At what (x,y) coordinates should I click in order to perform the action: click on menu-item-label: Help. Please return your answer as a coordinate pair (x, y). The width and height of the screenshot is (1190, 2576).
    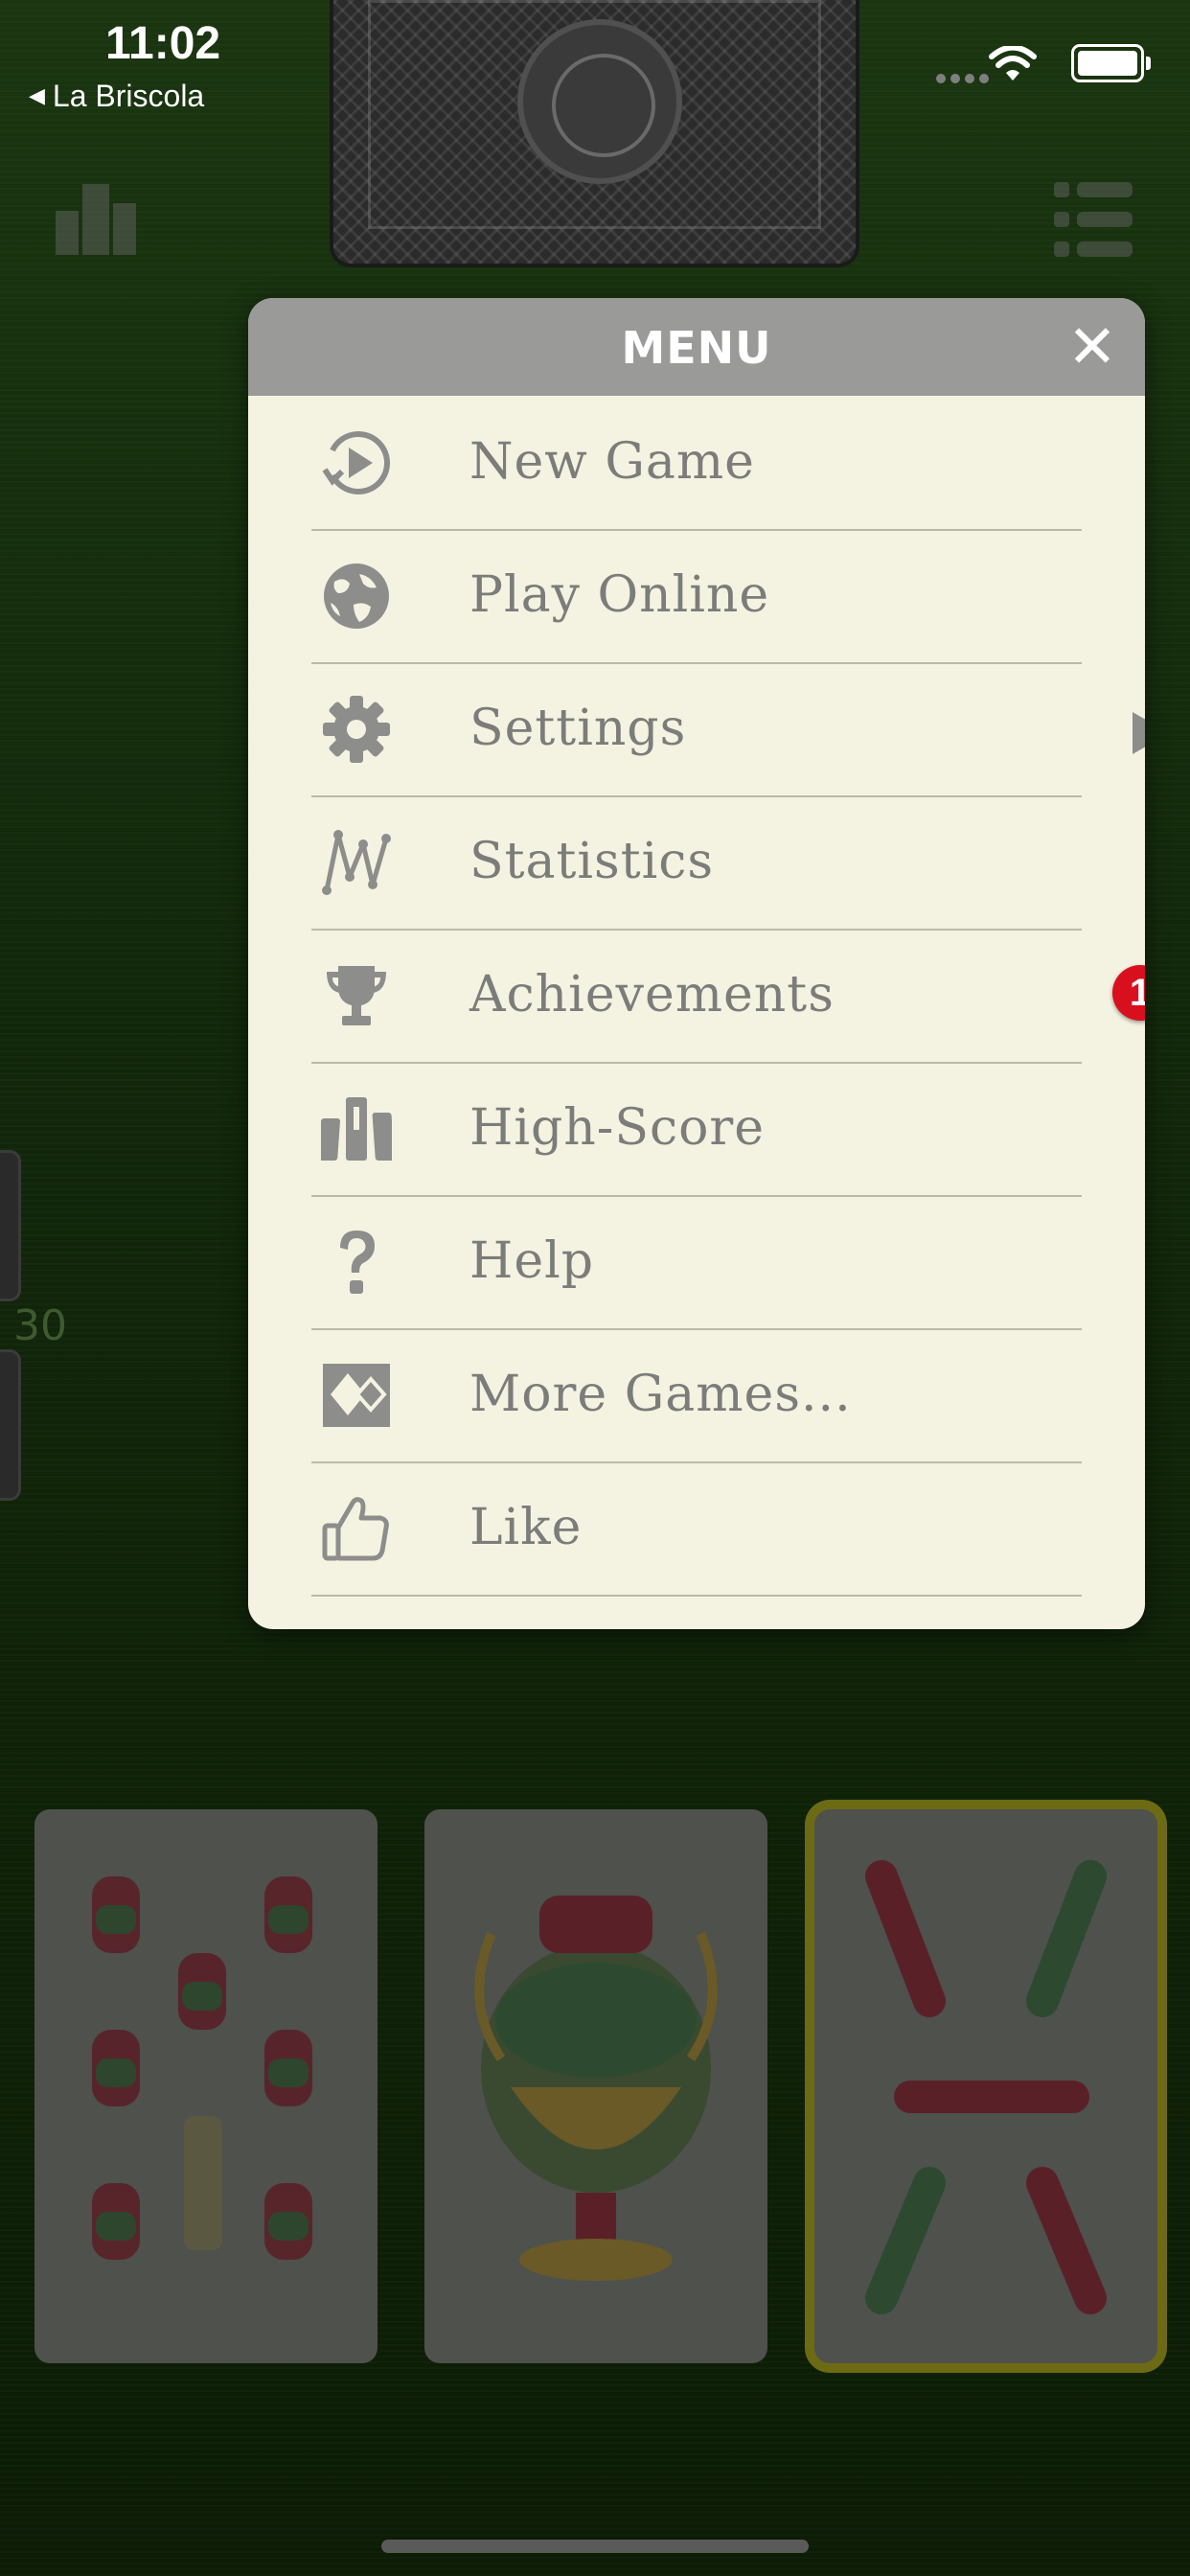
    Looking at the image, I should click on (532, 1261).